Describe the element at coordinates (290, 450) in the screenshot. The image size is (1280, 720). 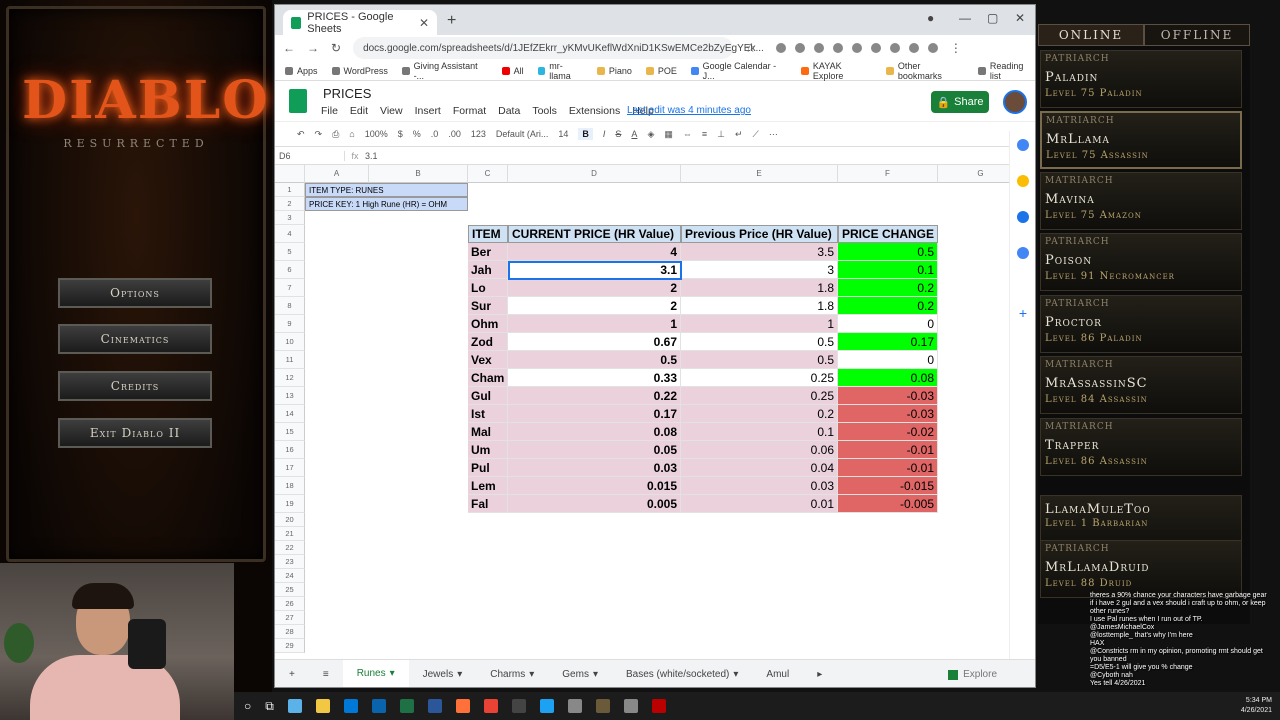
I see `row-header: 16` at that location.